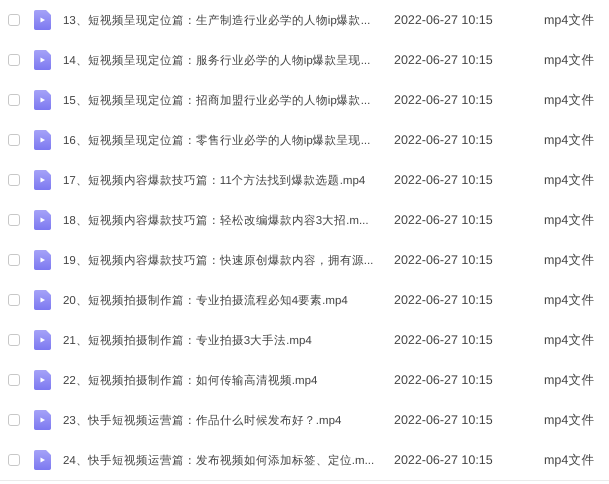 Image resolution: width=609 pixels, height=484 pixels. I want to click on file-name: 22、短视频拍摄制作篇：如何传输高清视频.mp4, so click(226, 380).